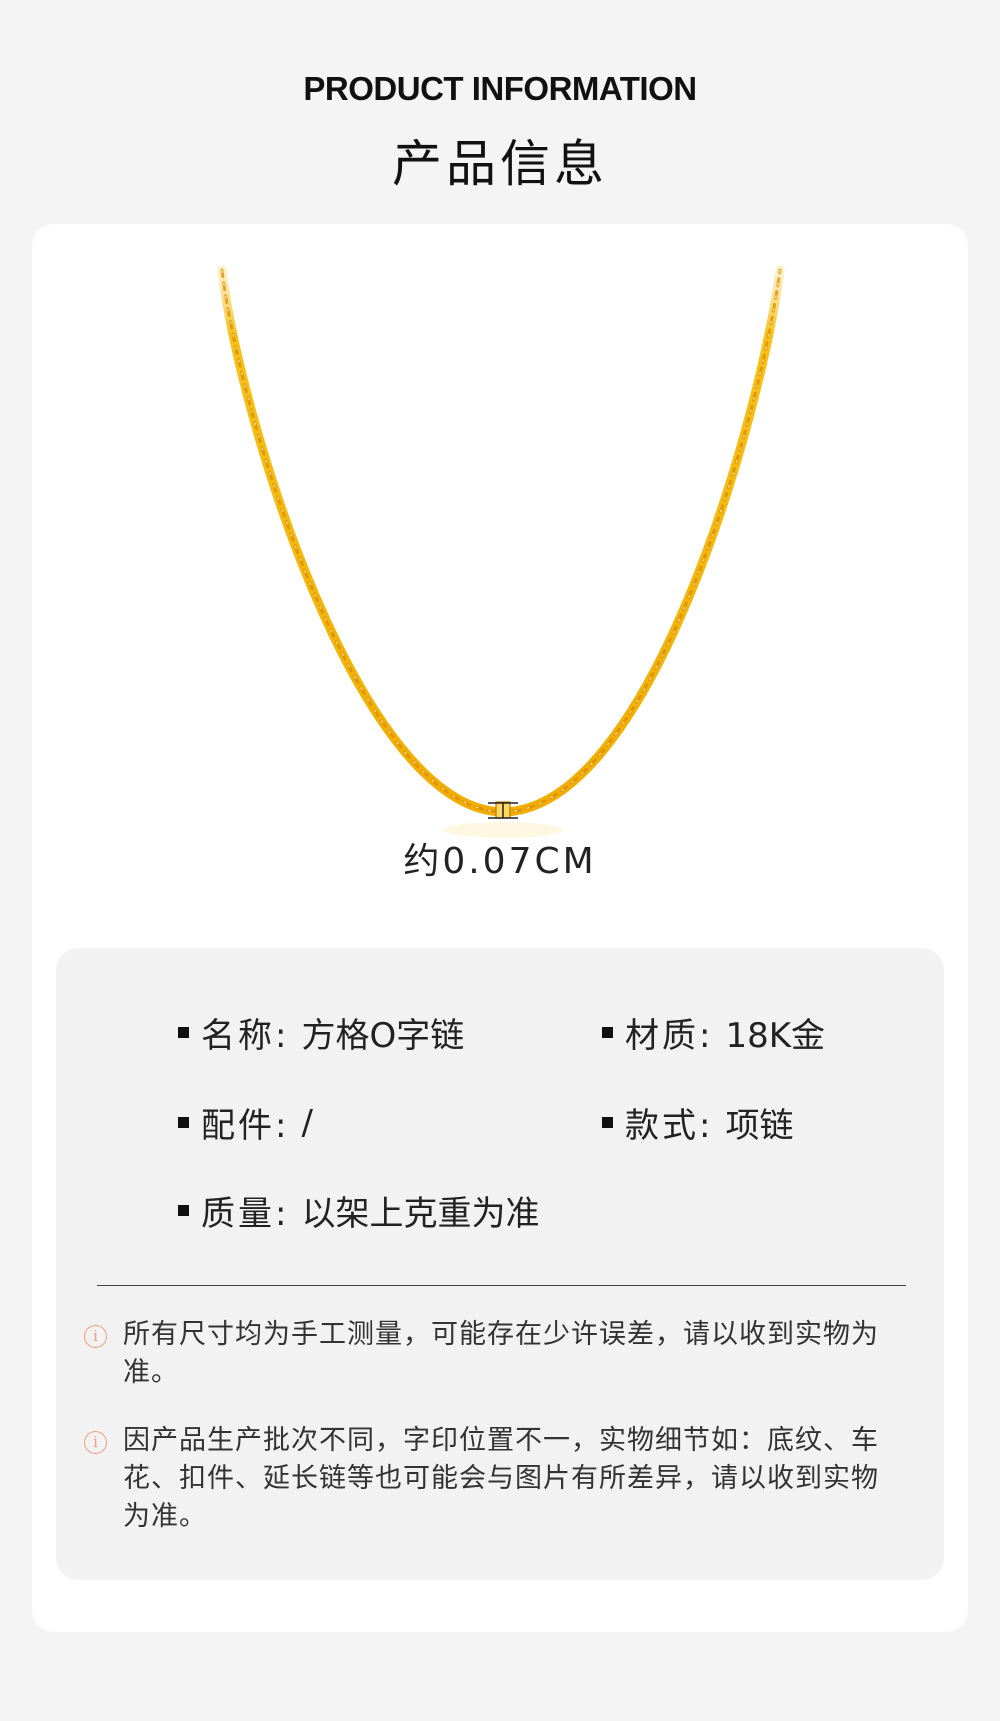 This screenshot has width=1000, height=1721. What do you see at coordinates (759, 1126) in the screenshot?
I see `spec-style-value: 项链` at bounding box center [759, 1126].